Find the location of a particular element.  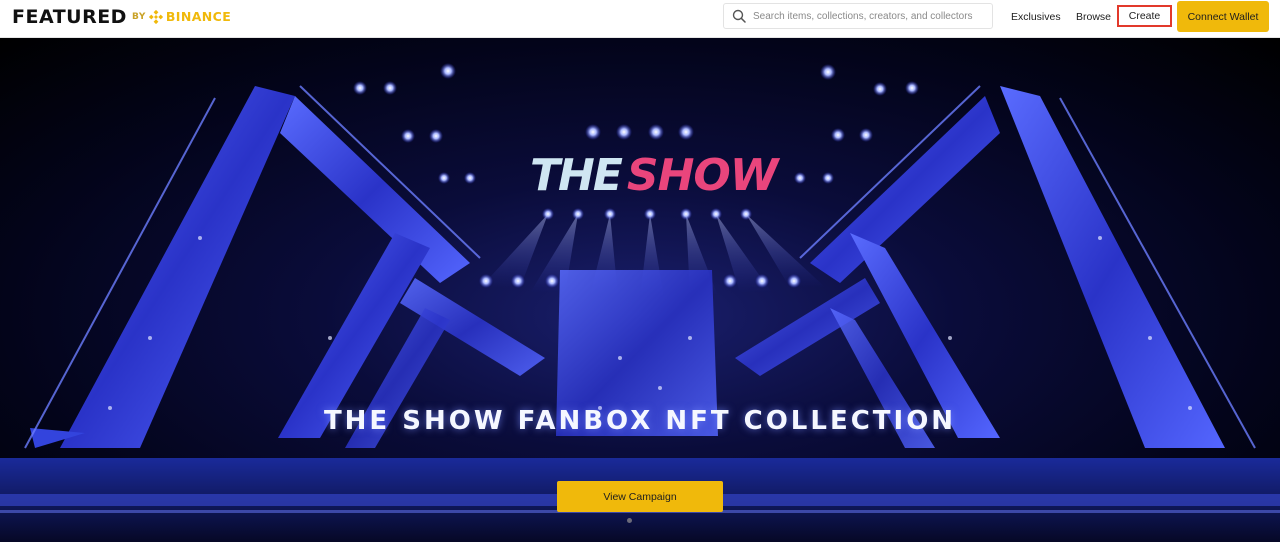

brand-by-text: BY is located at coordinates (138, 17).